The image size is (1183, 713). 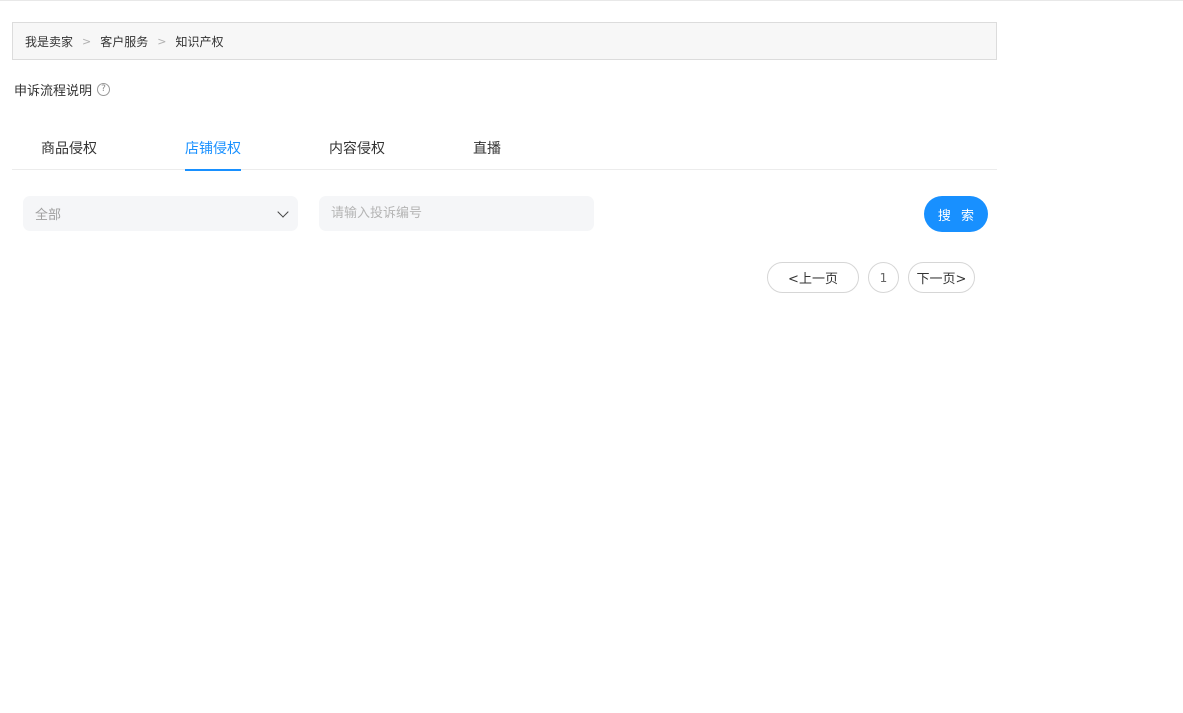 What do you see at coordinates (283, 211) in the screenshot?
I see `chevron-down-icon` at bounding box center [283, 211].